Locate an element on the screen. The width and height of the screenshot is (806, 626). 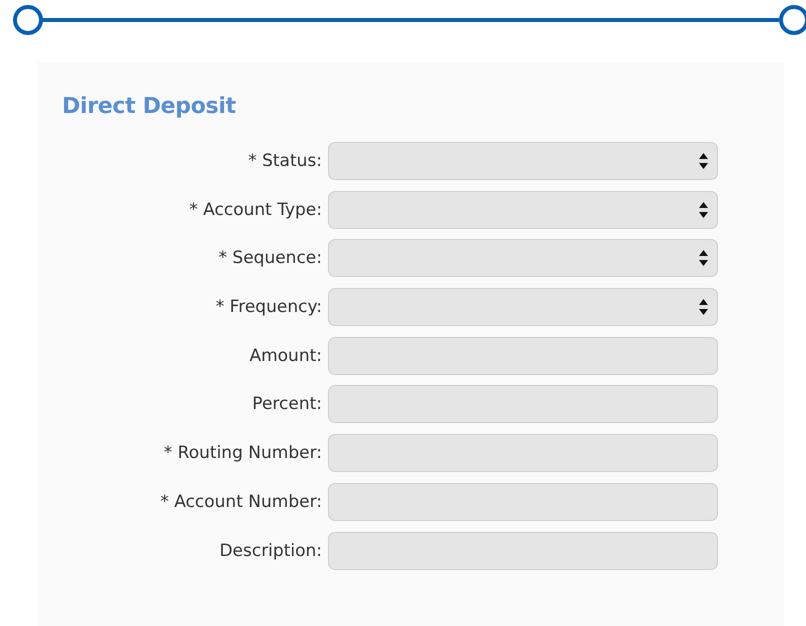
field-label: Description: is located at coordinates (270, 550).